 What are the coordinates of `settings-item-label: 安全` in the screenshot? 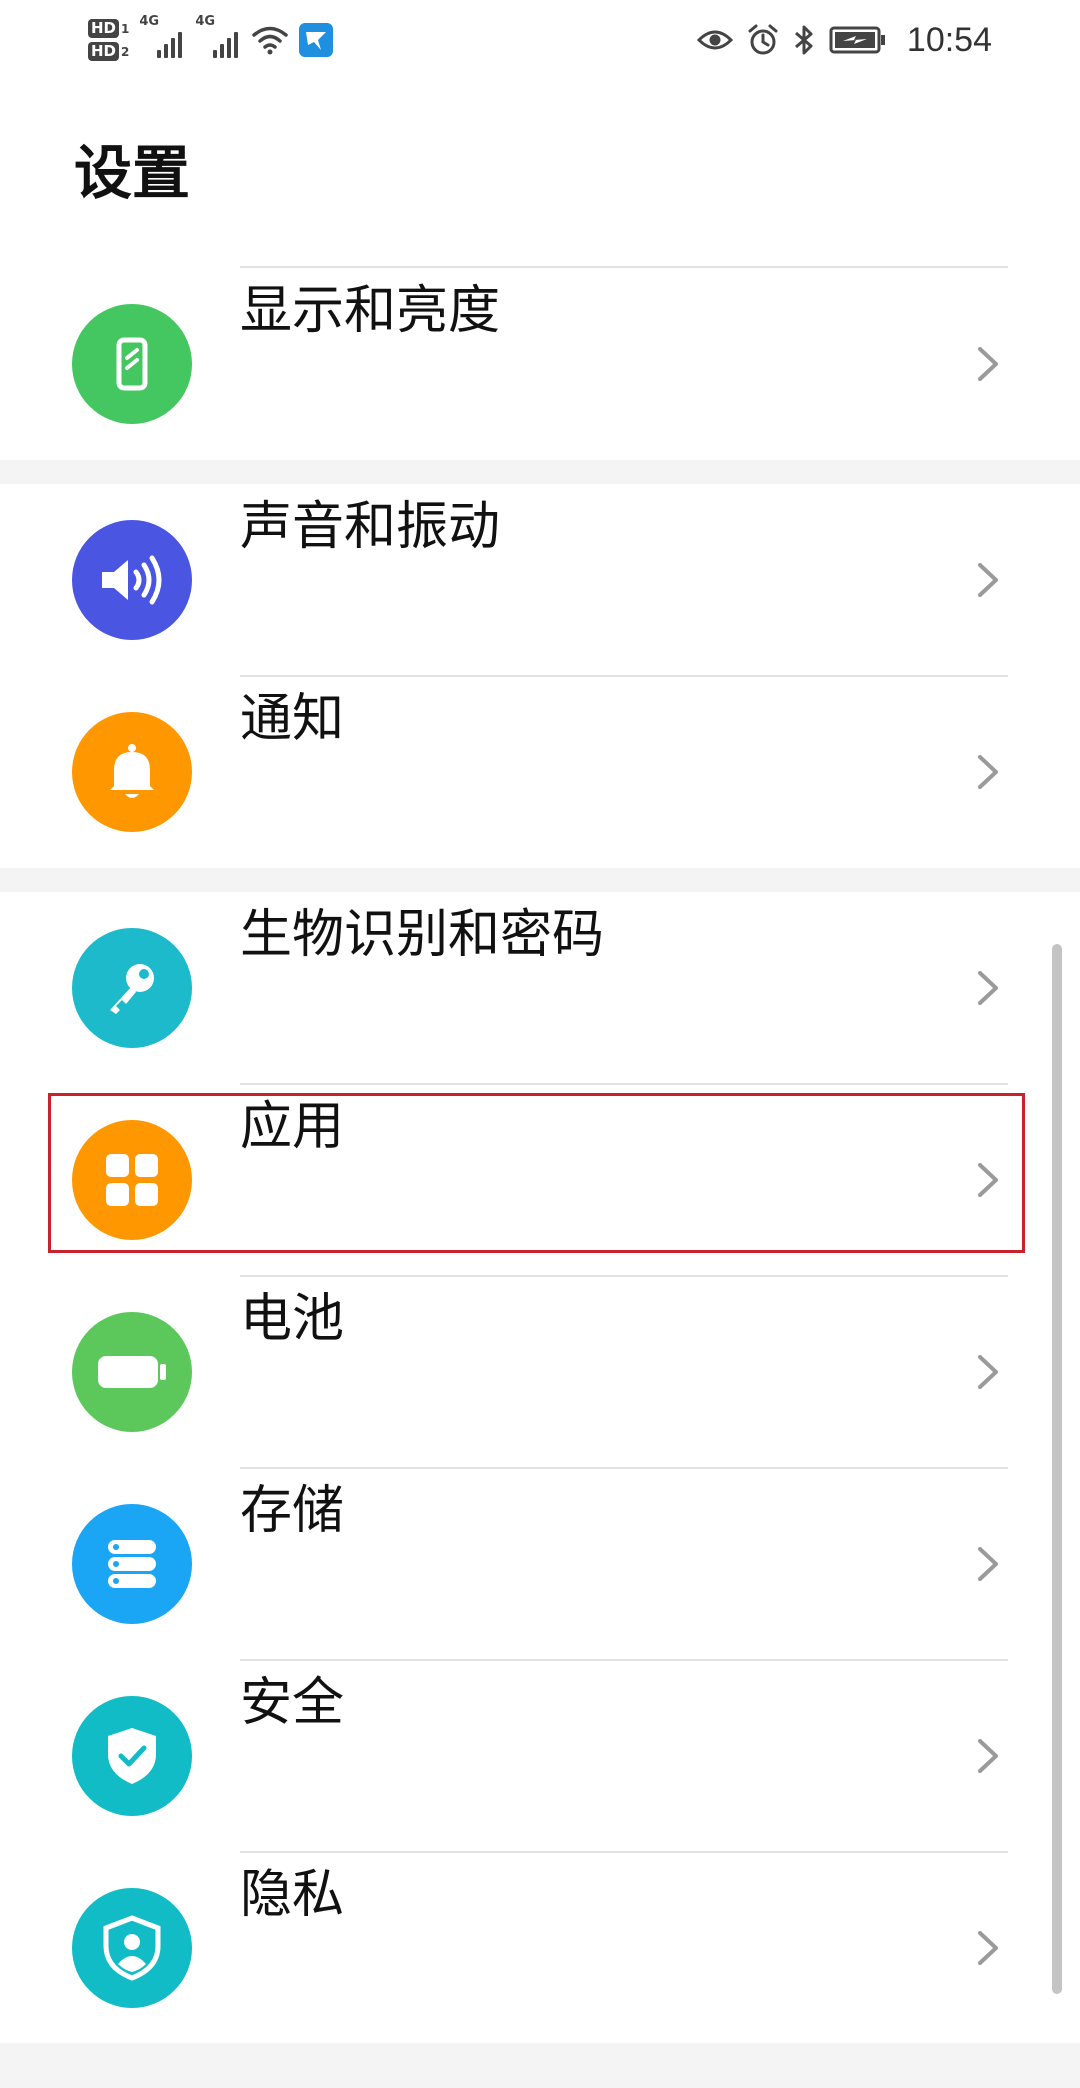 It's located at (292, 1703).